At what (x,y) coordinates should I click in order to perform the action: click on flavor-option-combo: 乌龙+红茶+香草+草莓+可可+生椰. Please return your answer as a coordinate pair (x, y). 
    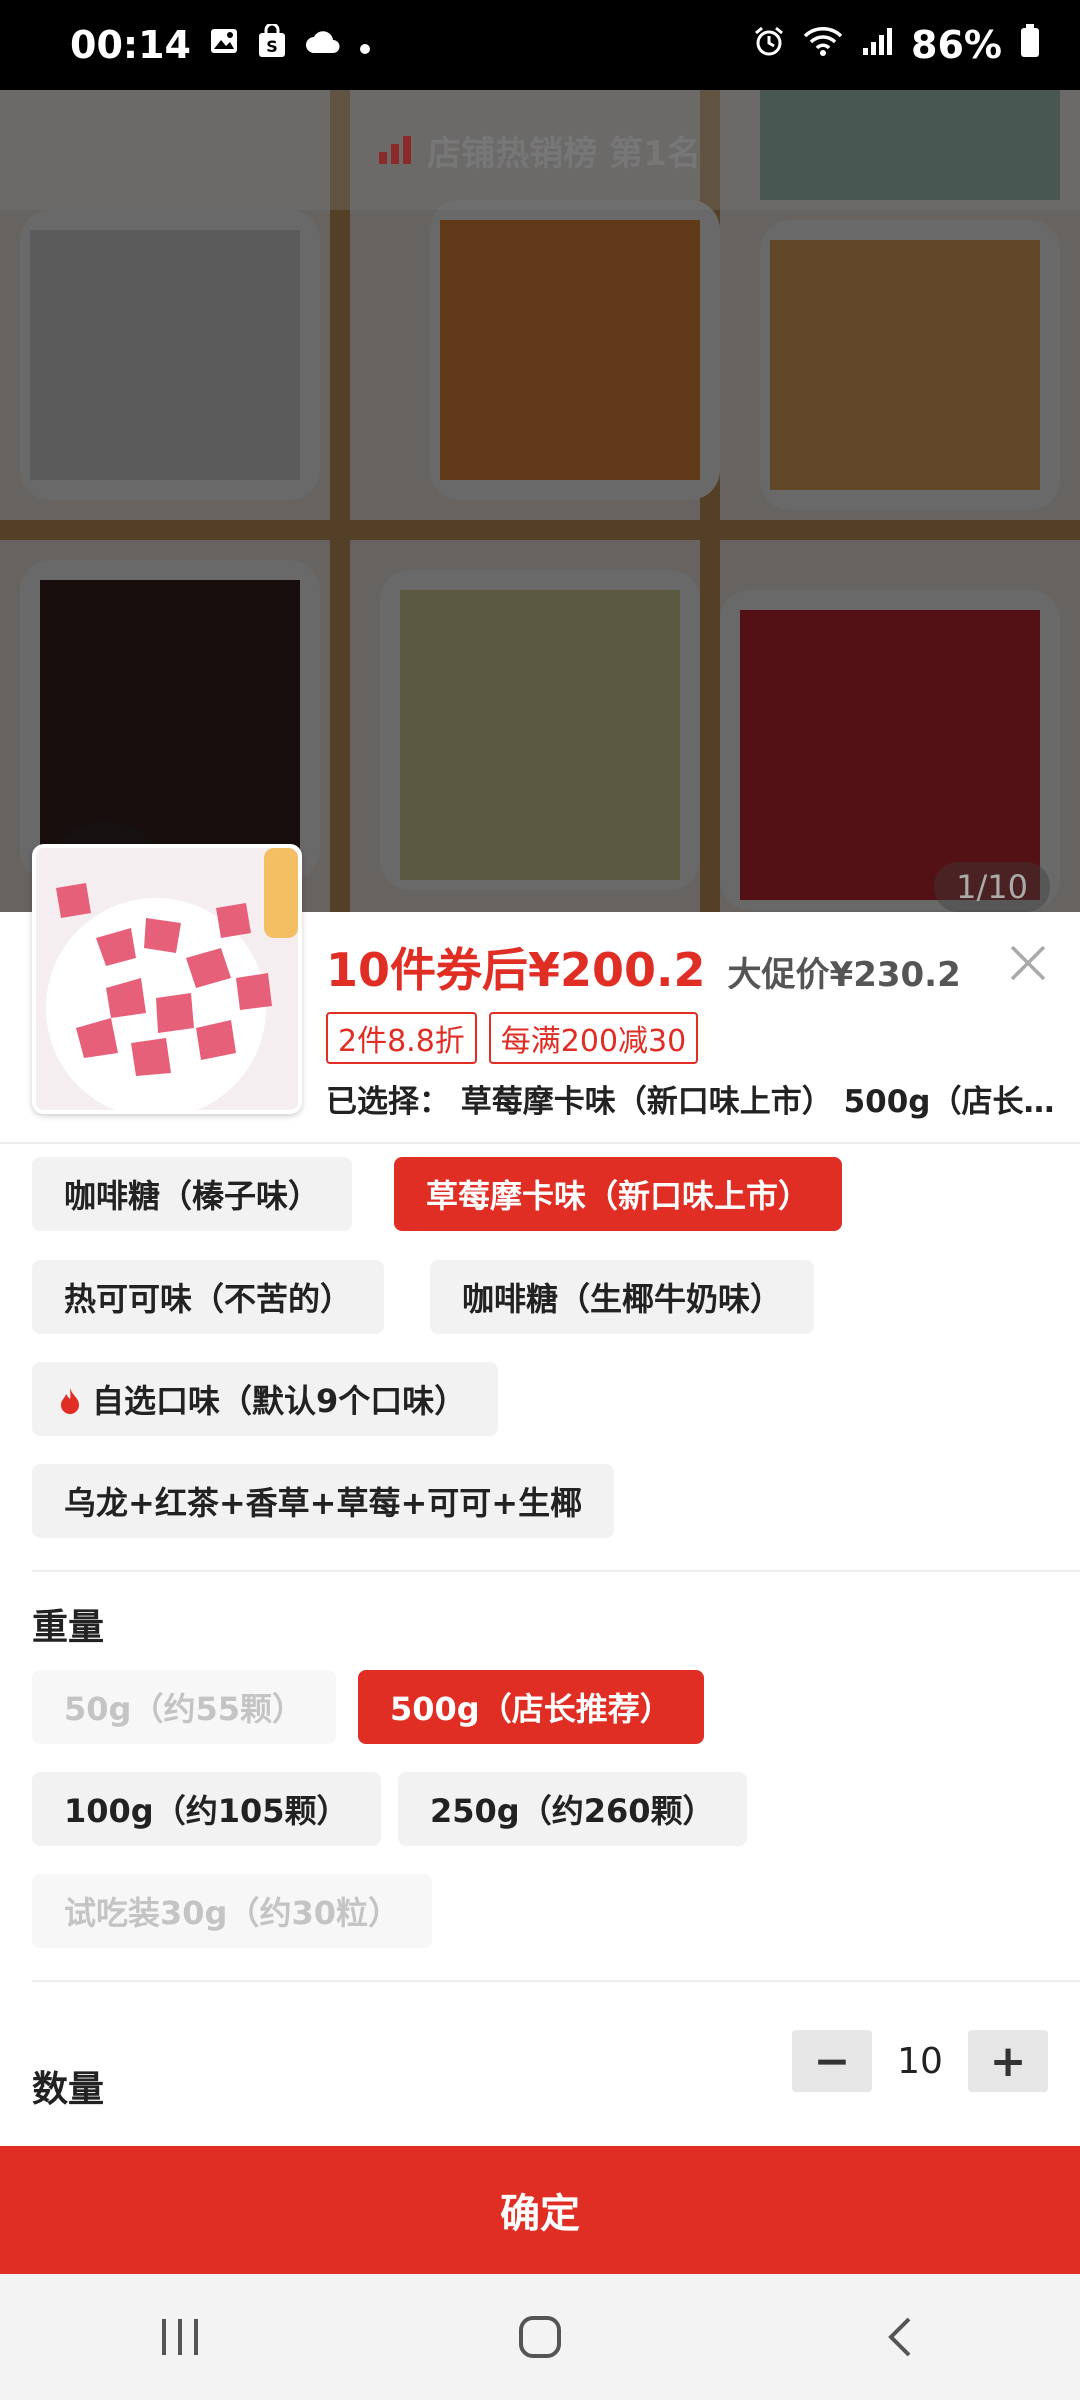
    Looking at the image, I should click on (323, 1501).